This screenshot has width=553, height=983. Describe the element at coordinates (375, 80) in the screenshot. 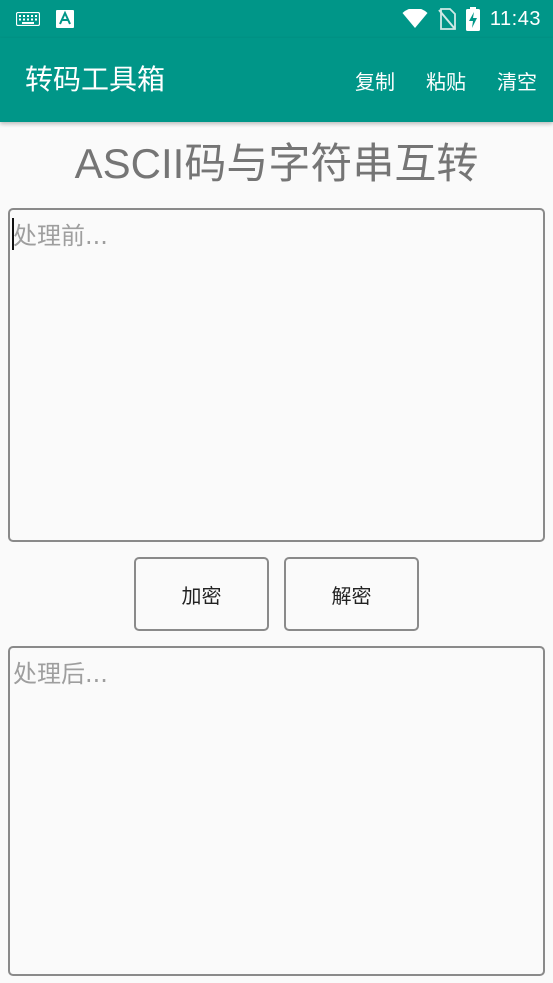

I see `copy-button: 复制` at that location.